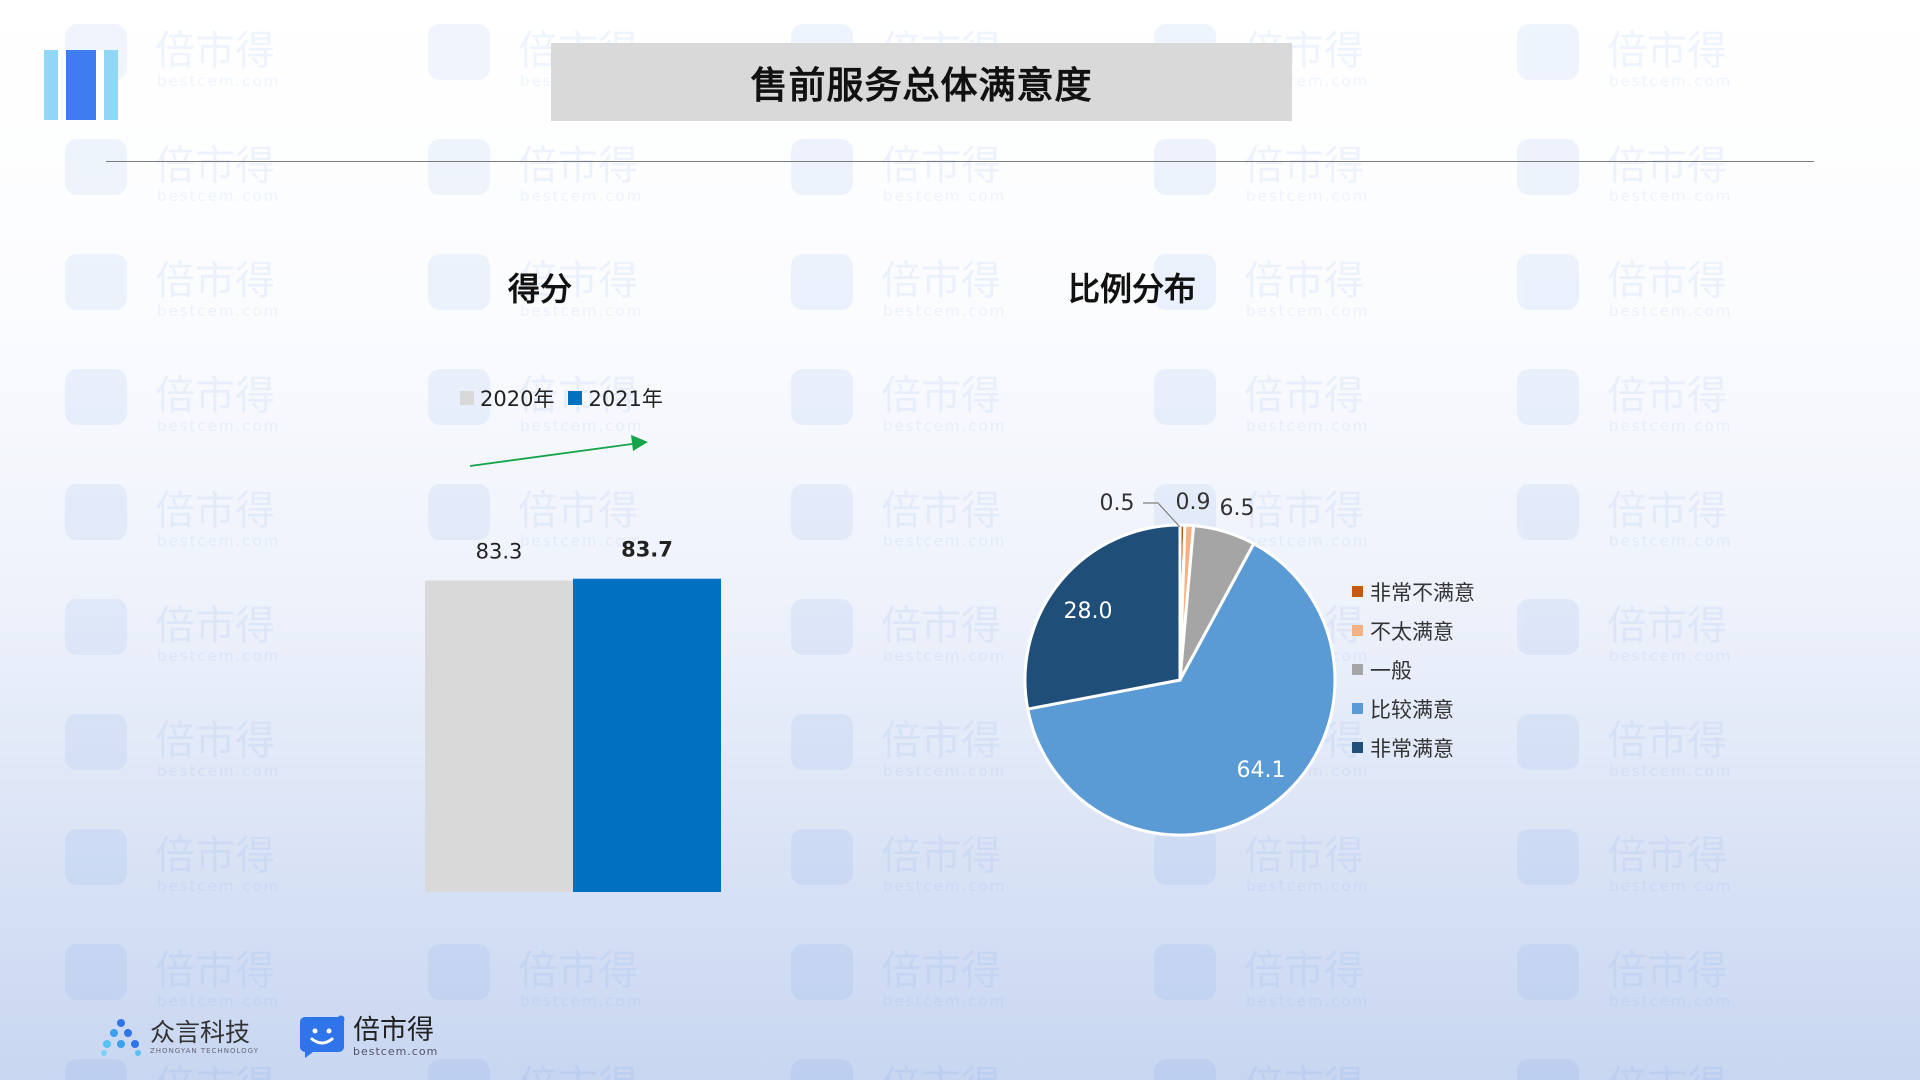 Image resolution: width=1920 pixels, height=1080 pixels. Describe the element at coordinates (1117, 503) in the screenshot. I see `pie-value-label-非常不满意: 0.5` at that location.